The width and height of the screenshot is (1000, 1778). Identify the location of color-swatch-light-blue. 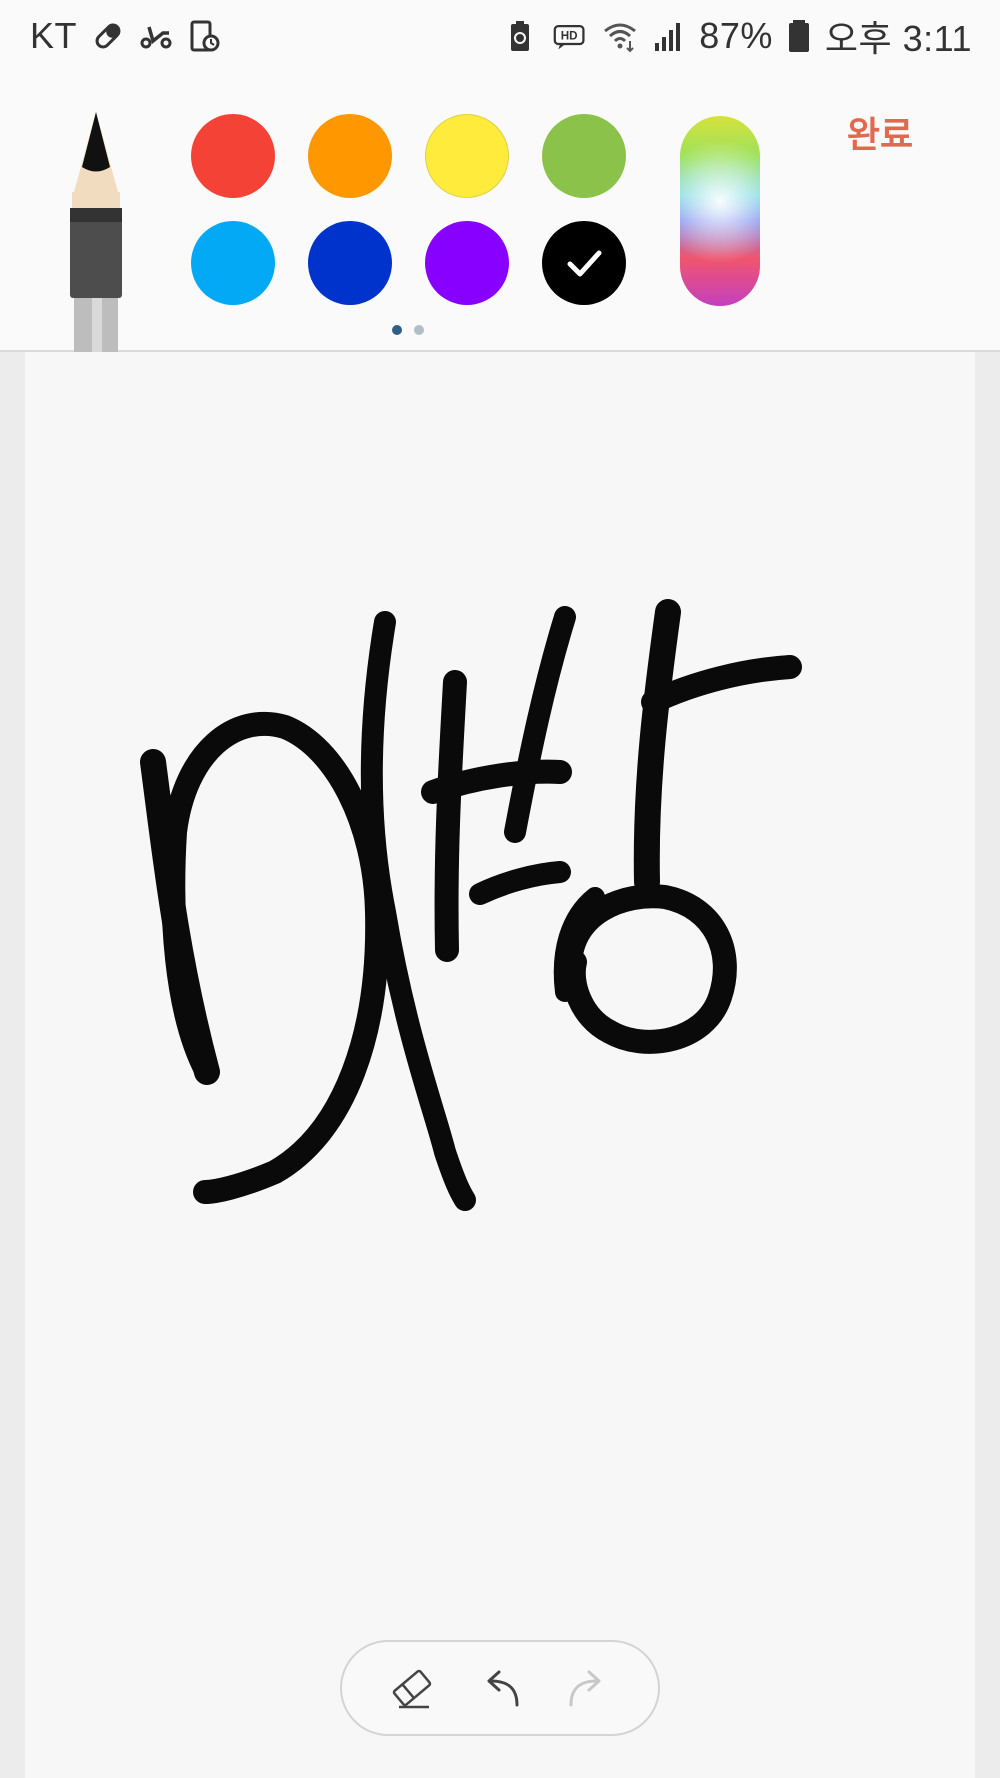
(233, 263).